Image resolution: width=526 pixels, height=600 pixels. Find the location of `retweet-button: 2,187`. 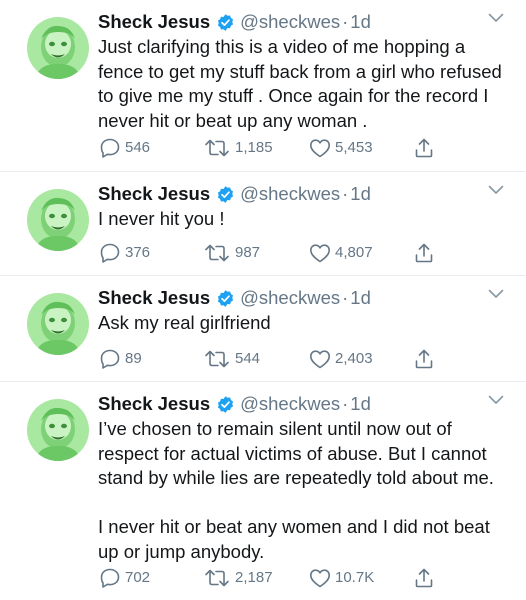

retweet-button: 2,187 is located at coordinates (237, 578).